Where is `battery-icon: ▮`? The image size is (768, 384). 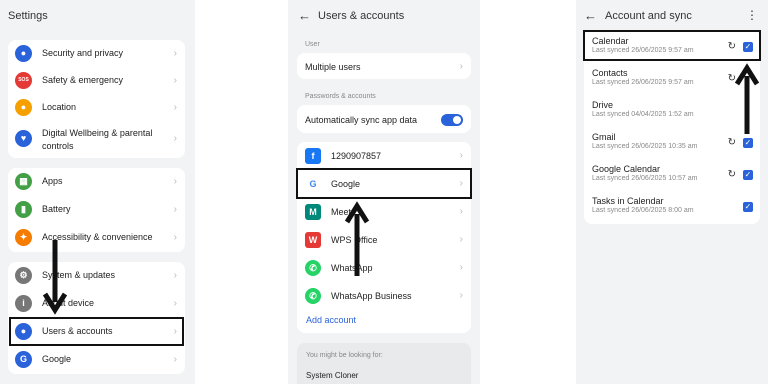
battery-icon: ▮ is located at coordinates (23, 209).